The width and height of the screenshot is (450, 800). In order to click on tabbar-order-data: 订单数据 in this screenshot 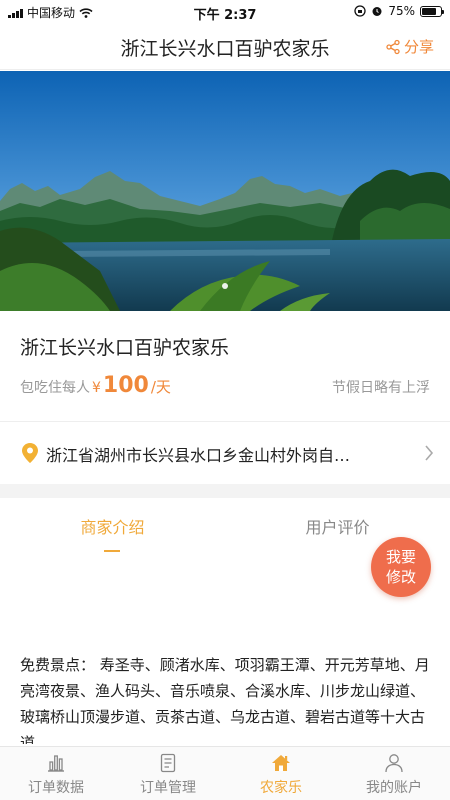, I will do `click(56, 773)`.